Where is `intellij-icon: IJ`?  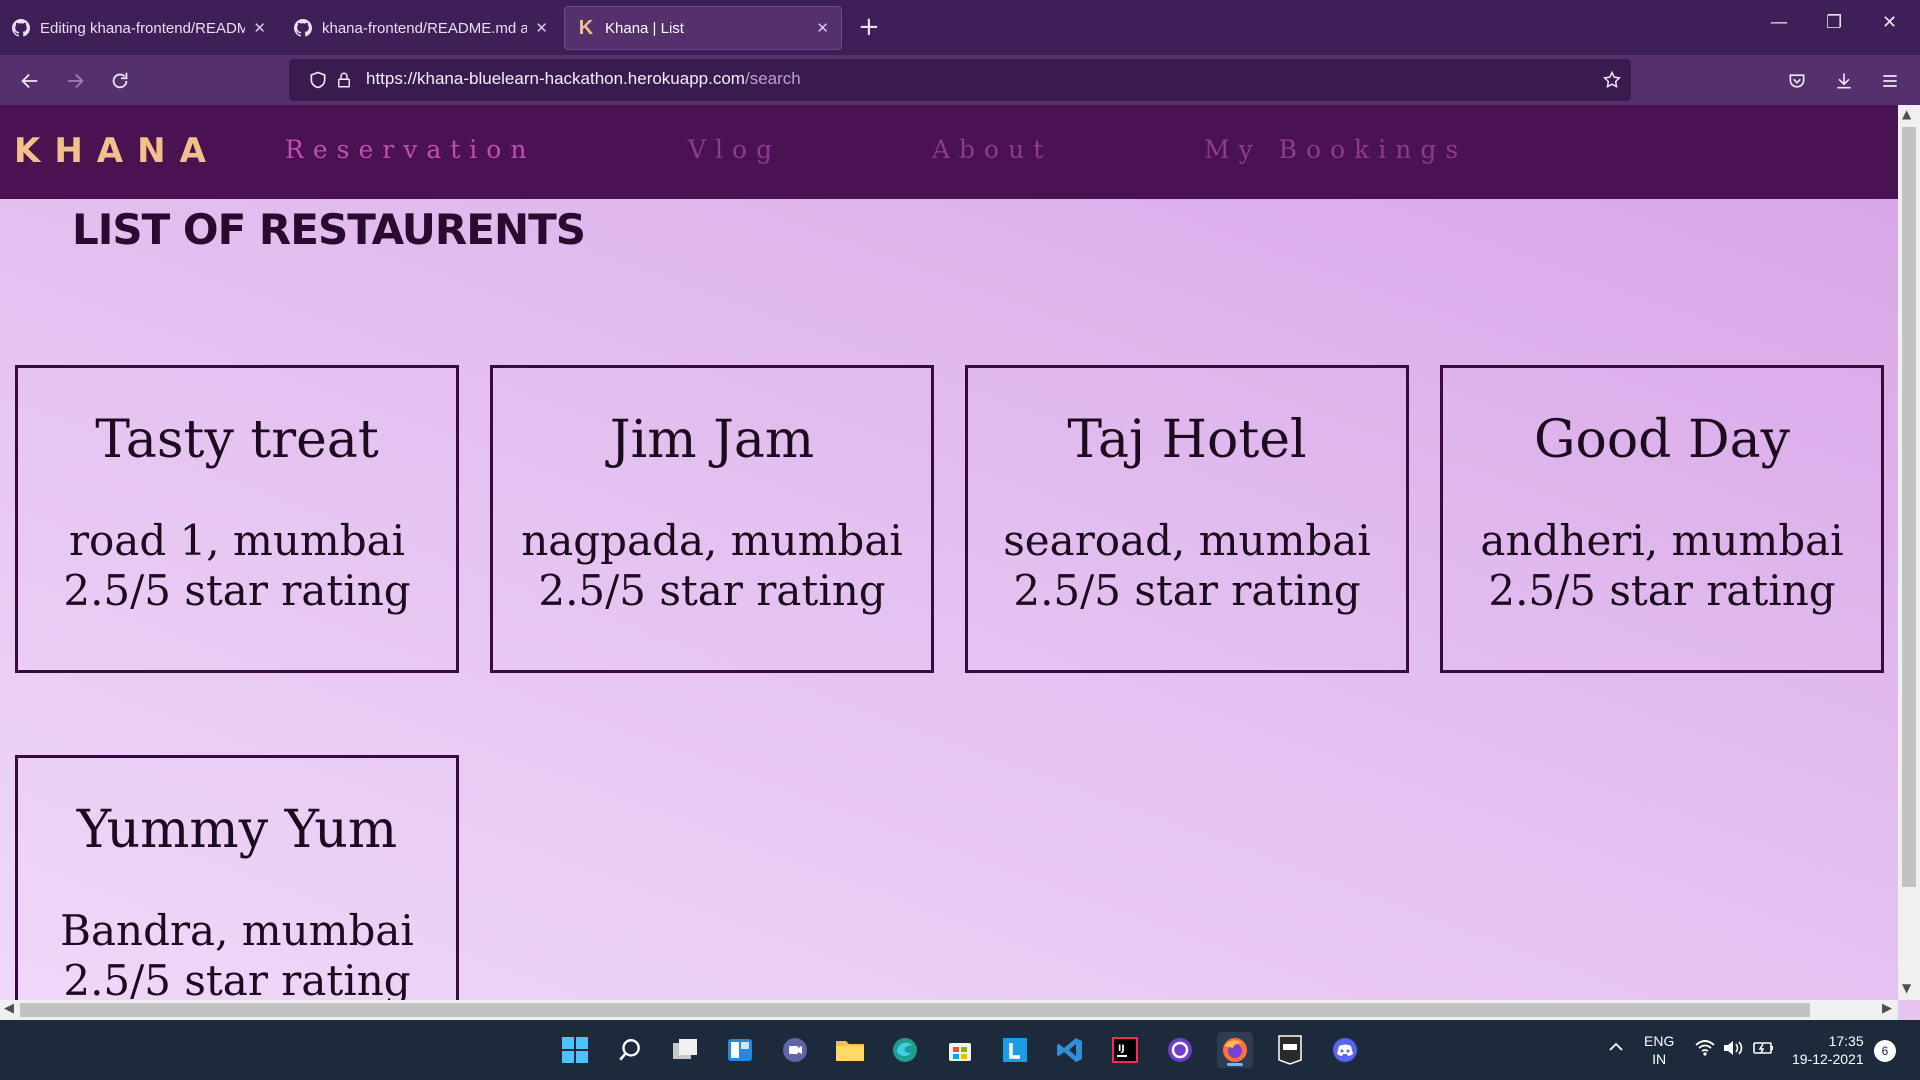
intellij-icon: IJ is located at coordinates (1125, 1050).